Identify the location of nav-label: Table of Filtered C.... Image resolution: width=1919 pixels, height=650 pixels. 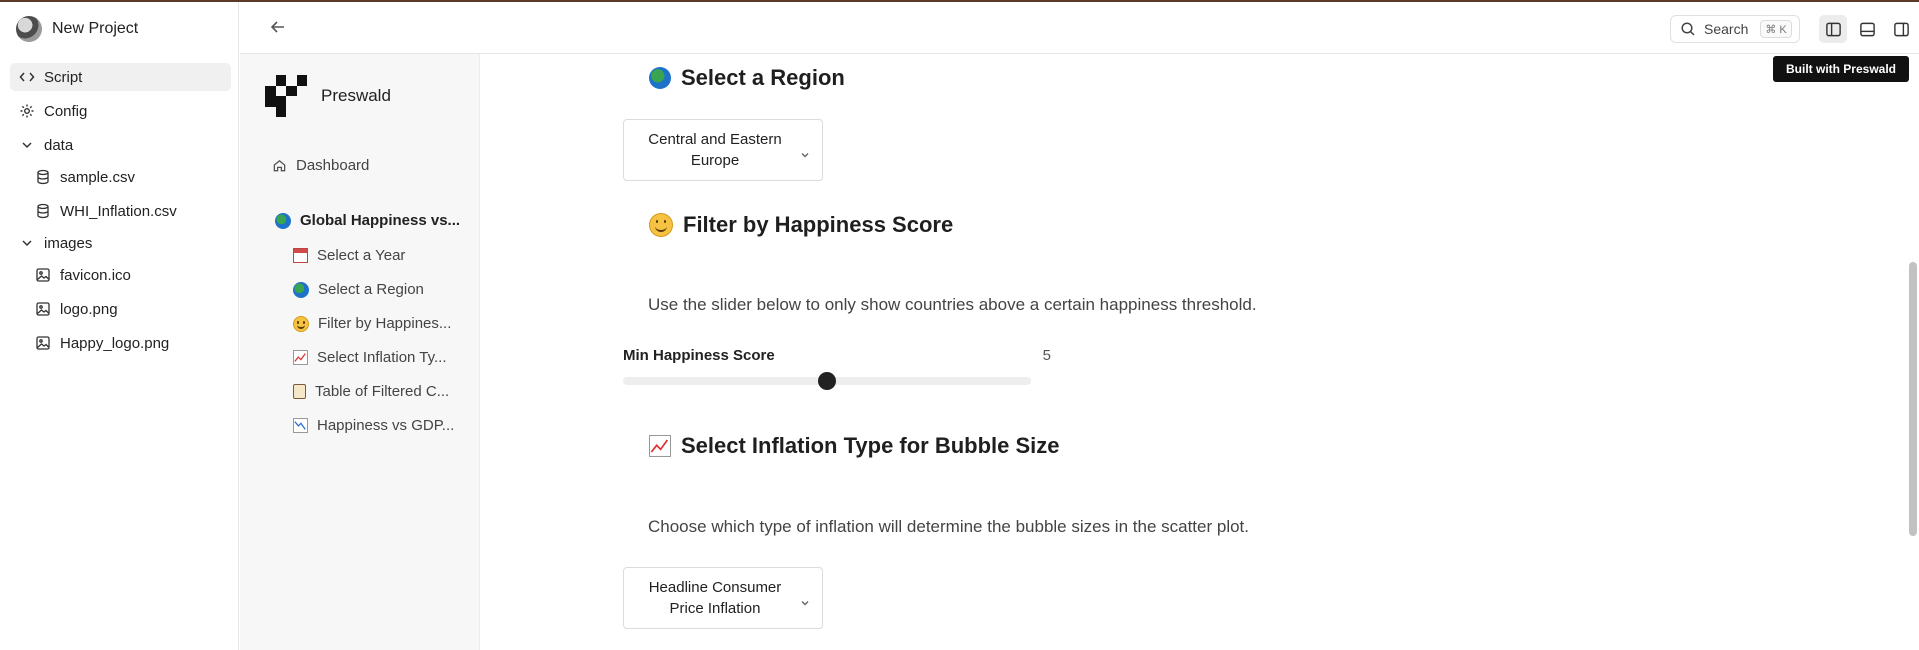
(382, 391).